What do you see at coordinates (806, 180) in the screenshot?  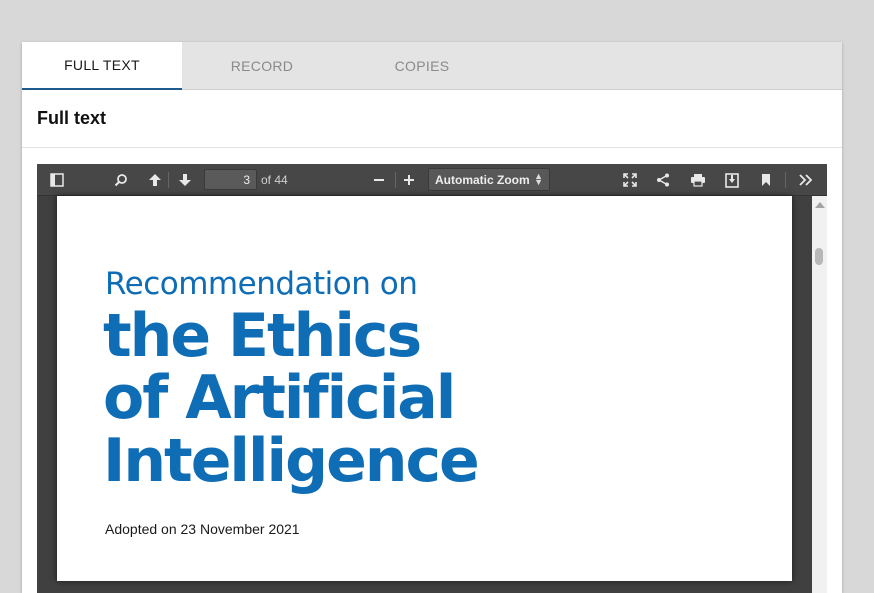 I see `tools-icon` at bounding box center [806, 180].